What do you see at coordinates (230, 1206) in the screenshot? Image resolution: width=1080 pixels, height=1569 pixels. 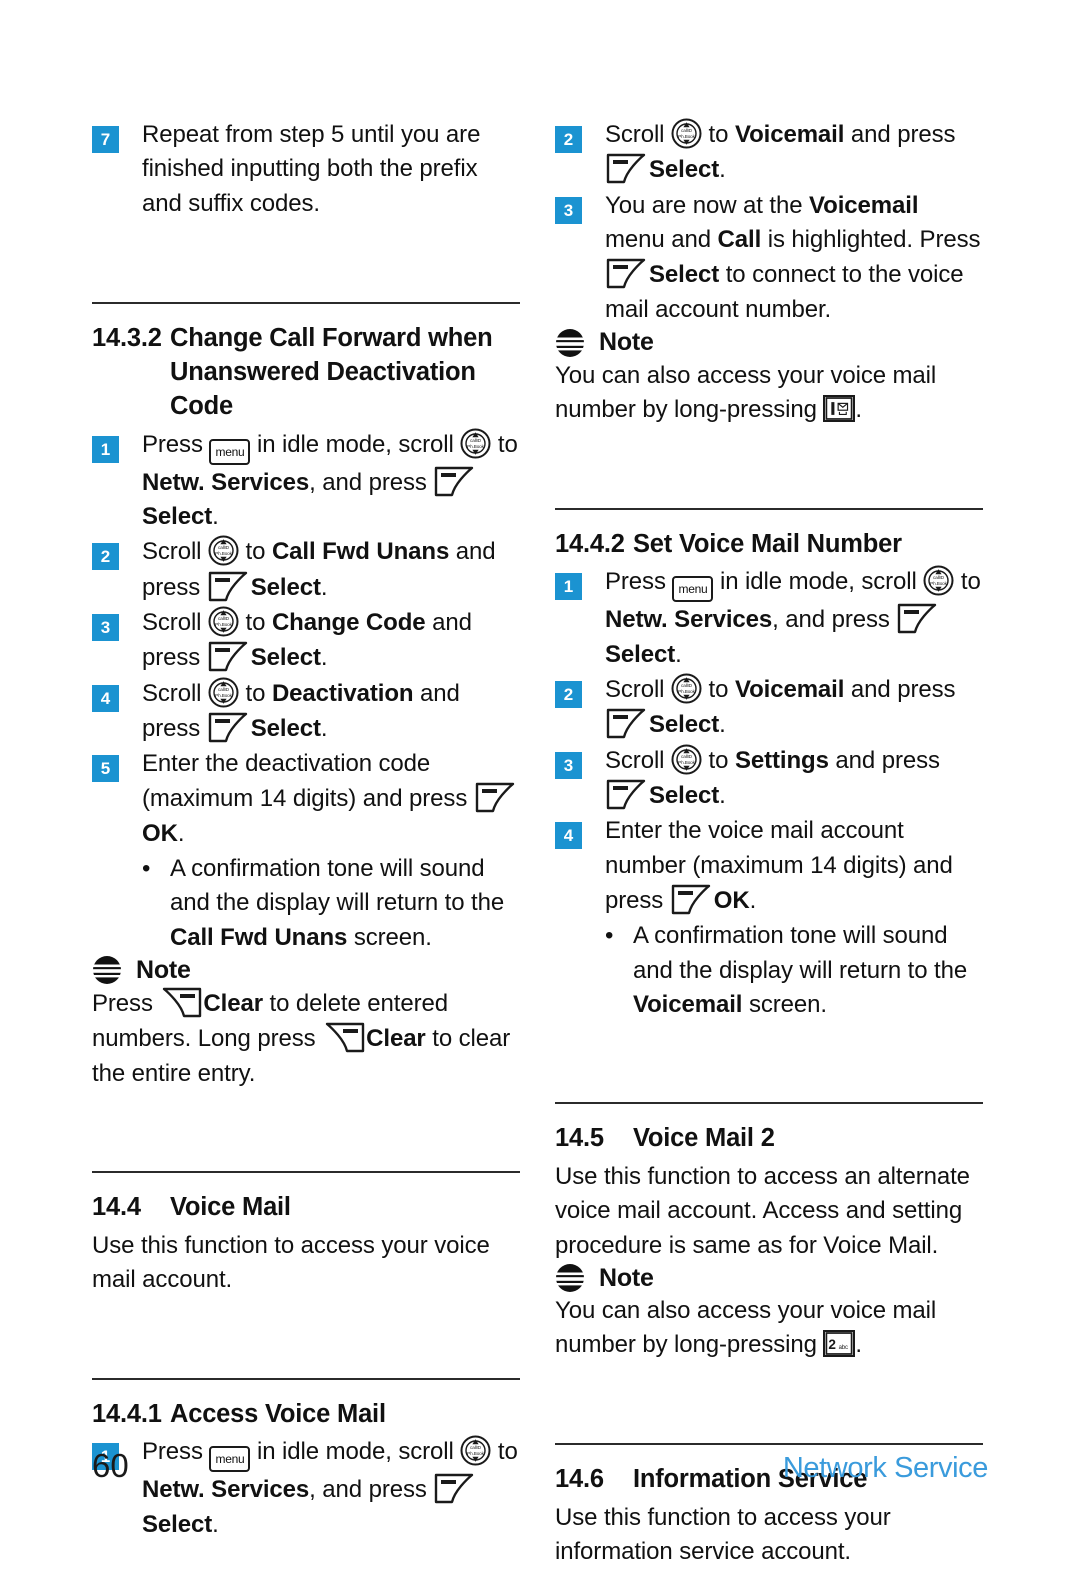 I see `section-title: Voice Mail` at bounding box center [230, 1206].